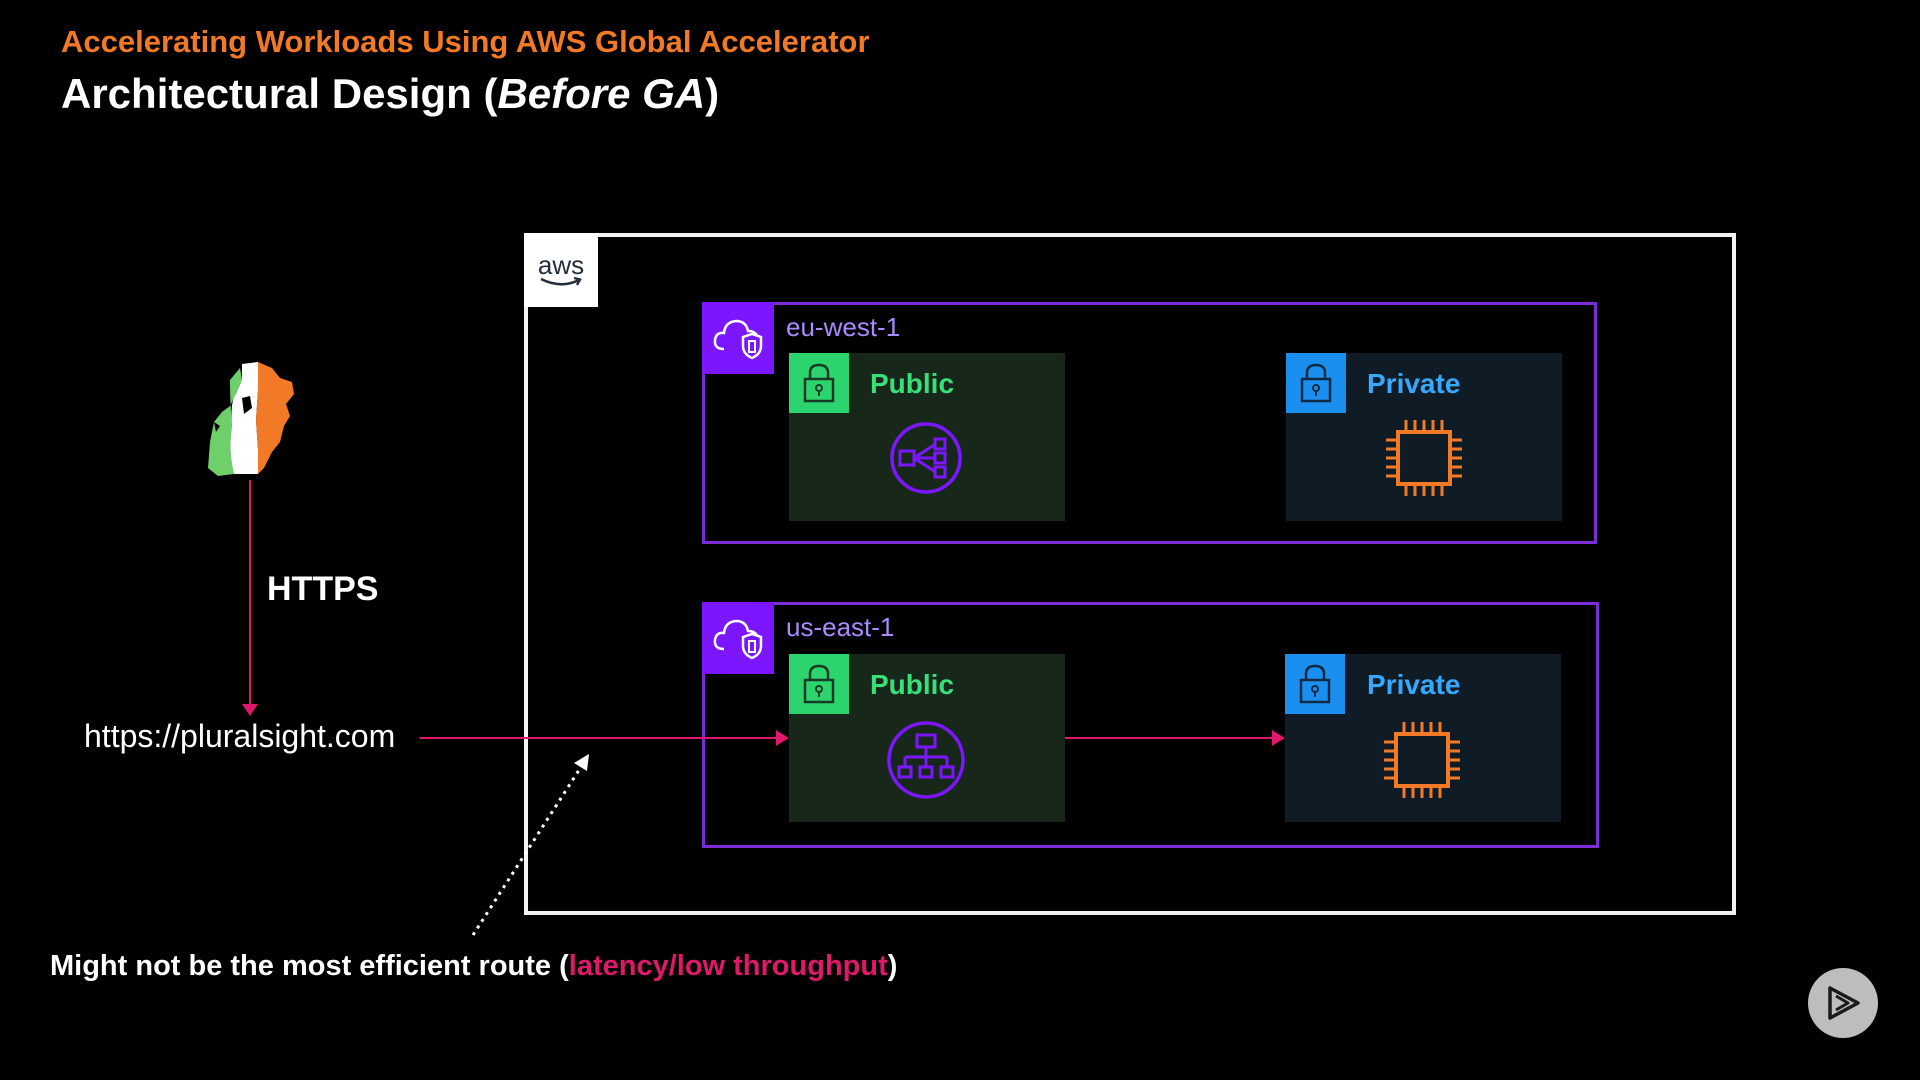 This screenshot has width=1920, height=1080. I want to click on title-emphasis: Before GA, so click(601, 93).